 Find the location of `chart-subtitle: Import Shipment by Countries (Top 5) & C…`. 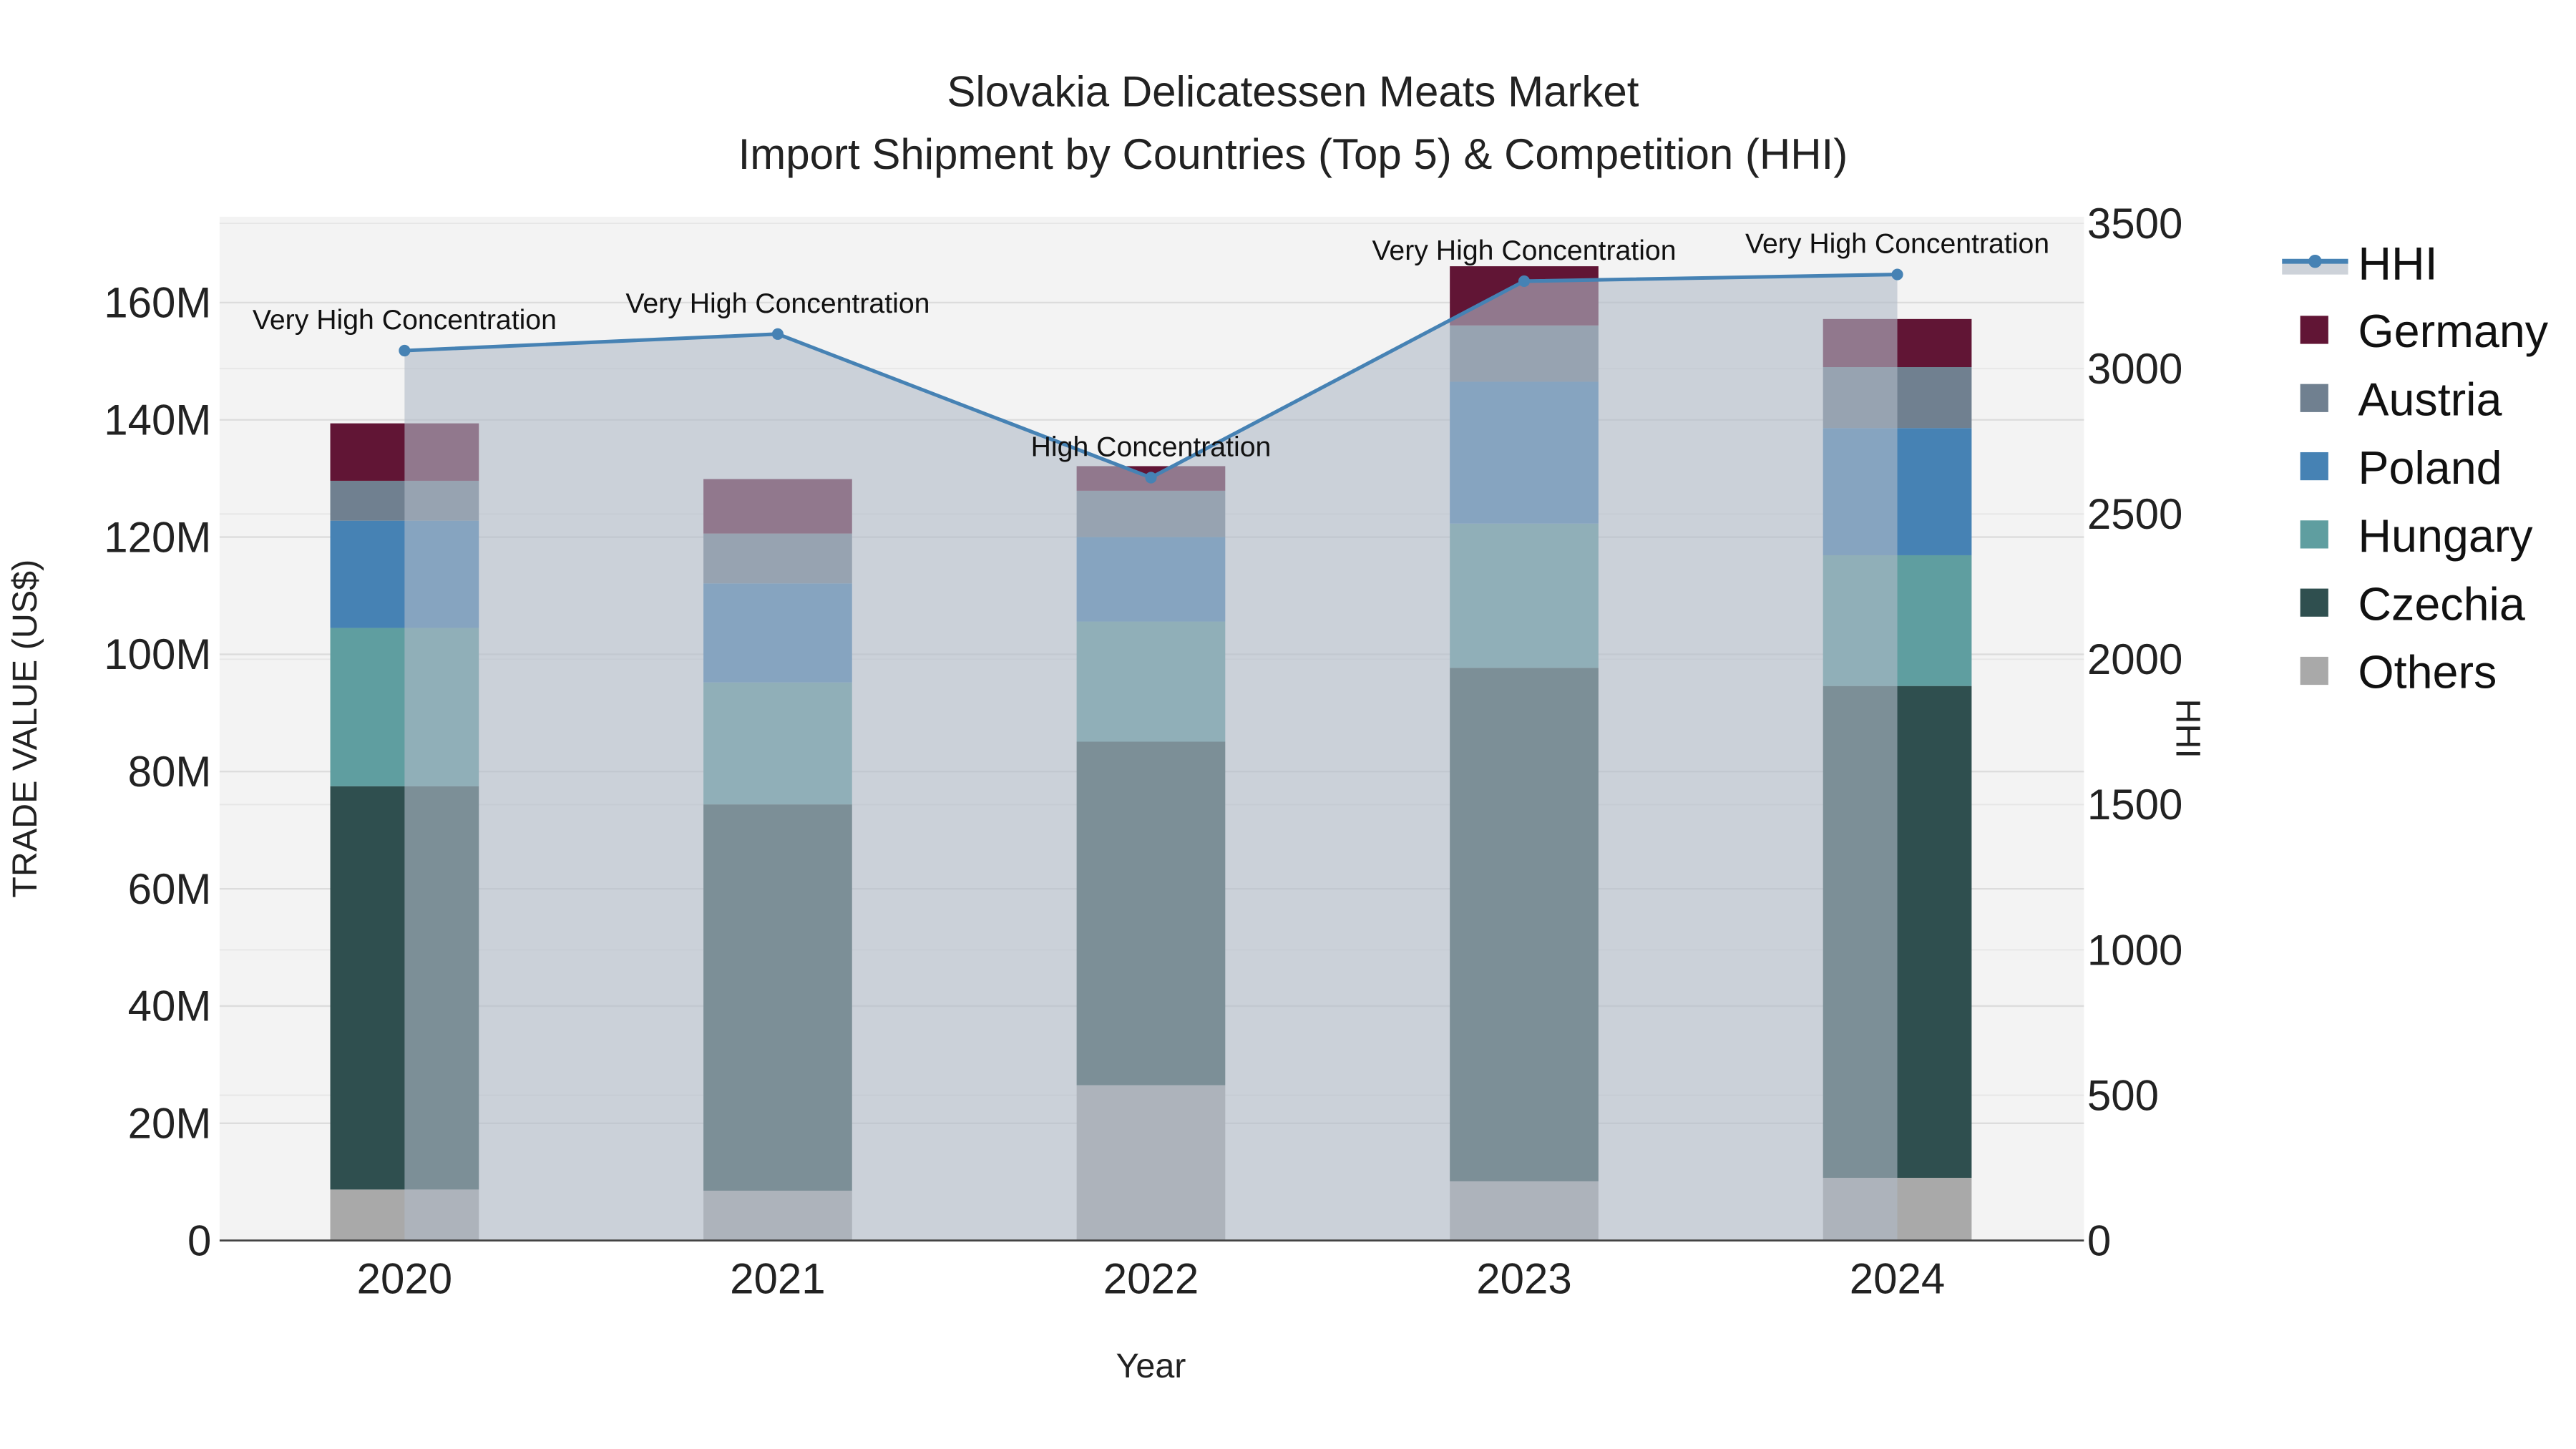

chart-subtitle: Import Shipment by Countries (Top 5) & C… is located at coordinates (1293, 154).